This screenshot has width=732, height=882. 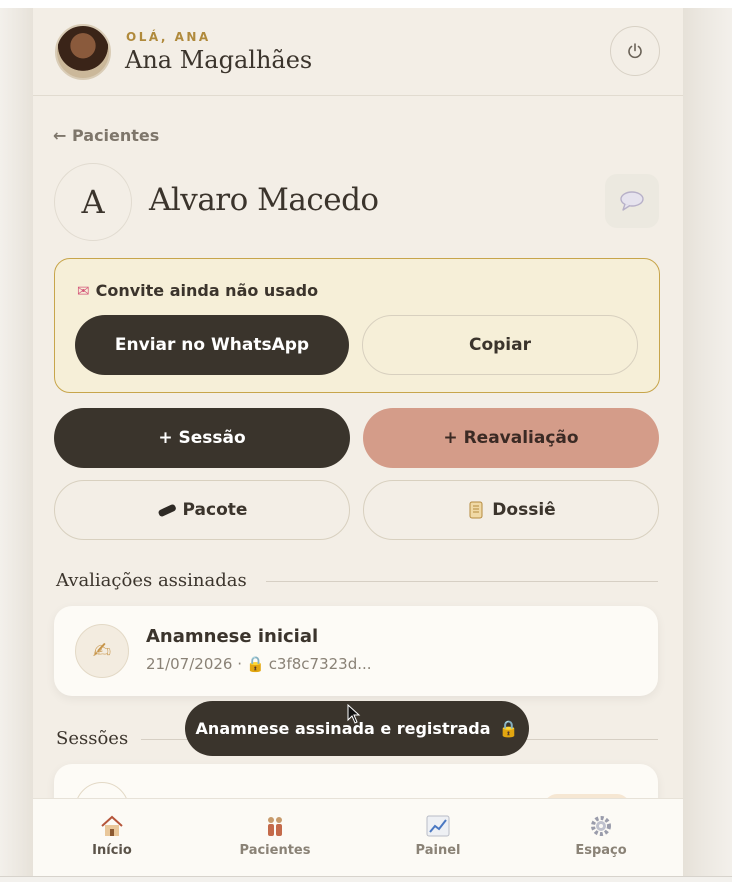 What do you see at coordinates (264, 200) in the screenshot?
I see `patient-name: Alvaro Macedo` at bounding box center [264, 200].